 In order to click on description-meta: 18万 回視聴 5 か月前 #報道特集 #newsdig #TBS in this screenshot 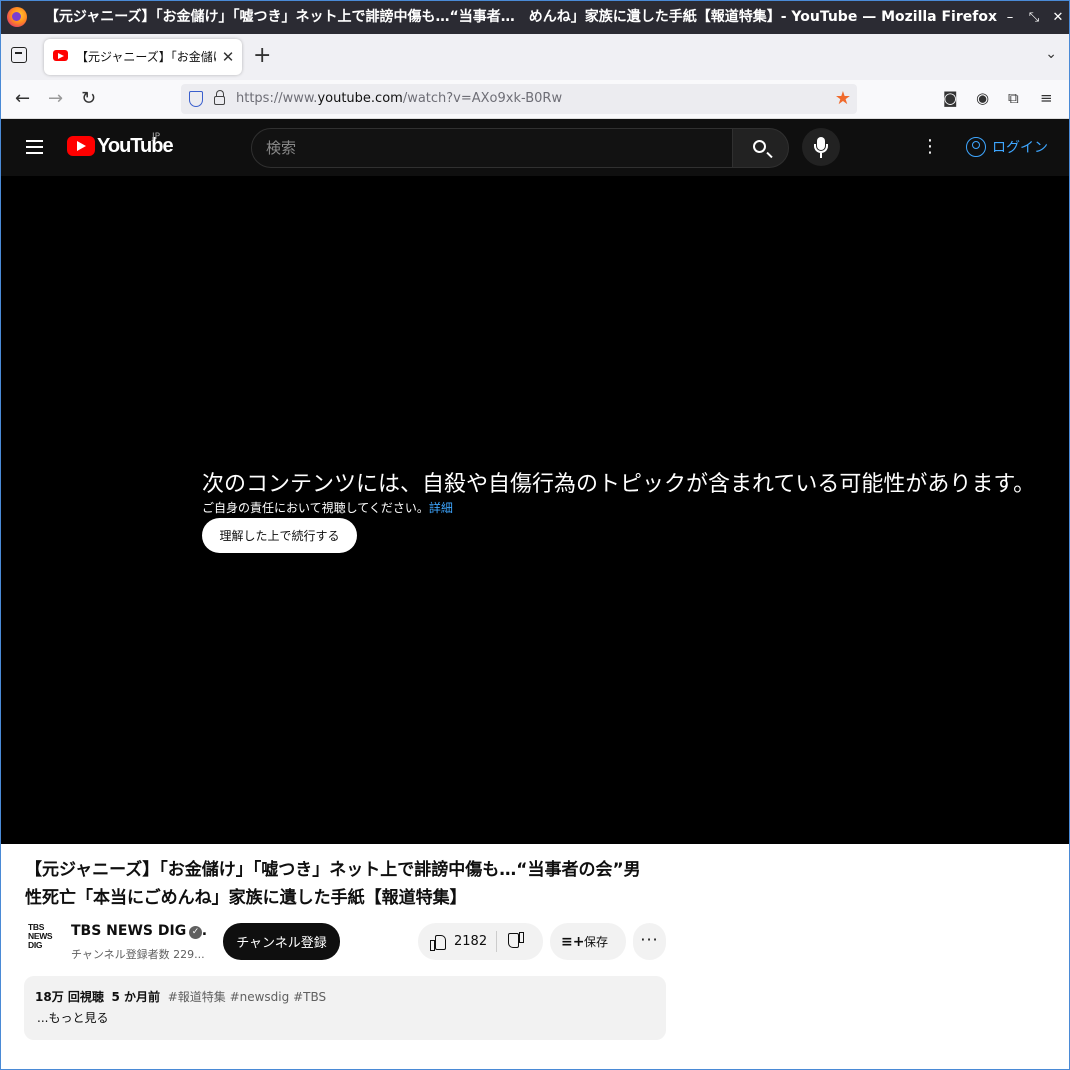, I will do `click(180, 996)`.